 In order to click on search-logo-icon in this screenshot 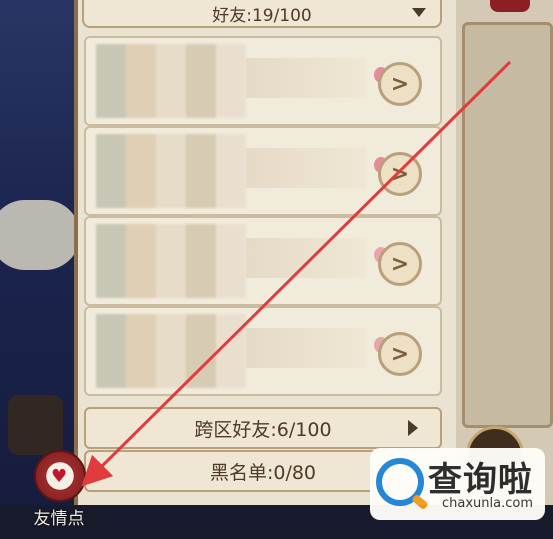, I will do `click(400, 482)`.